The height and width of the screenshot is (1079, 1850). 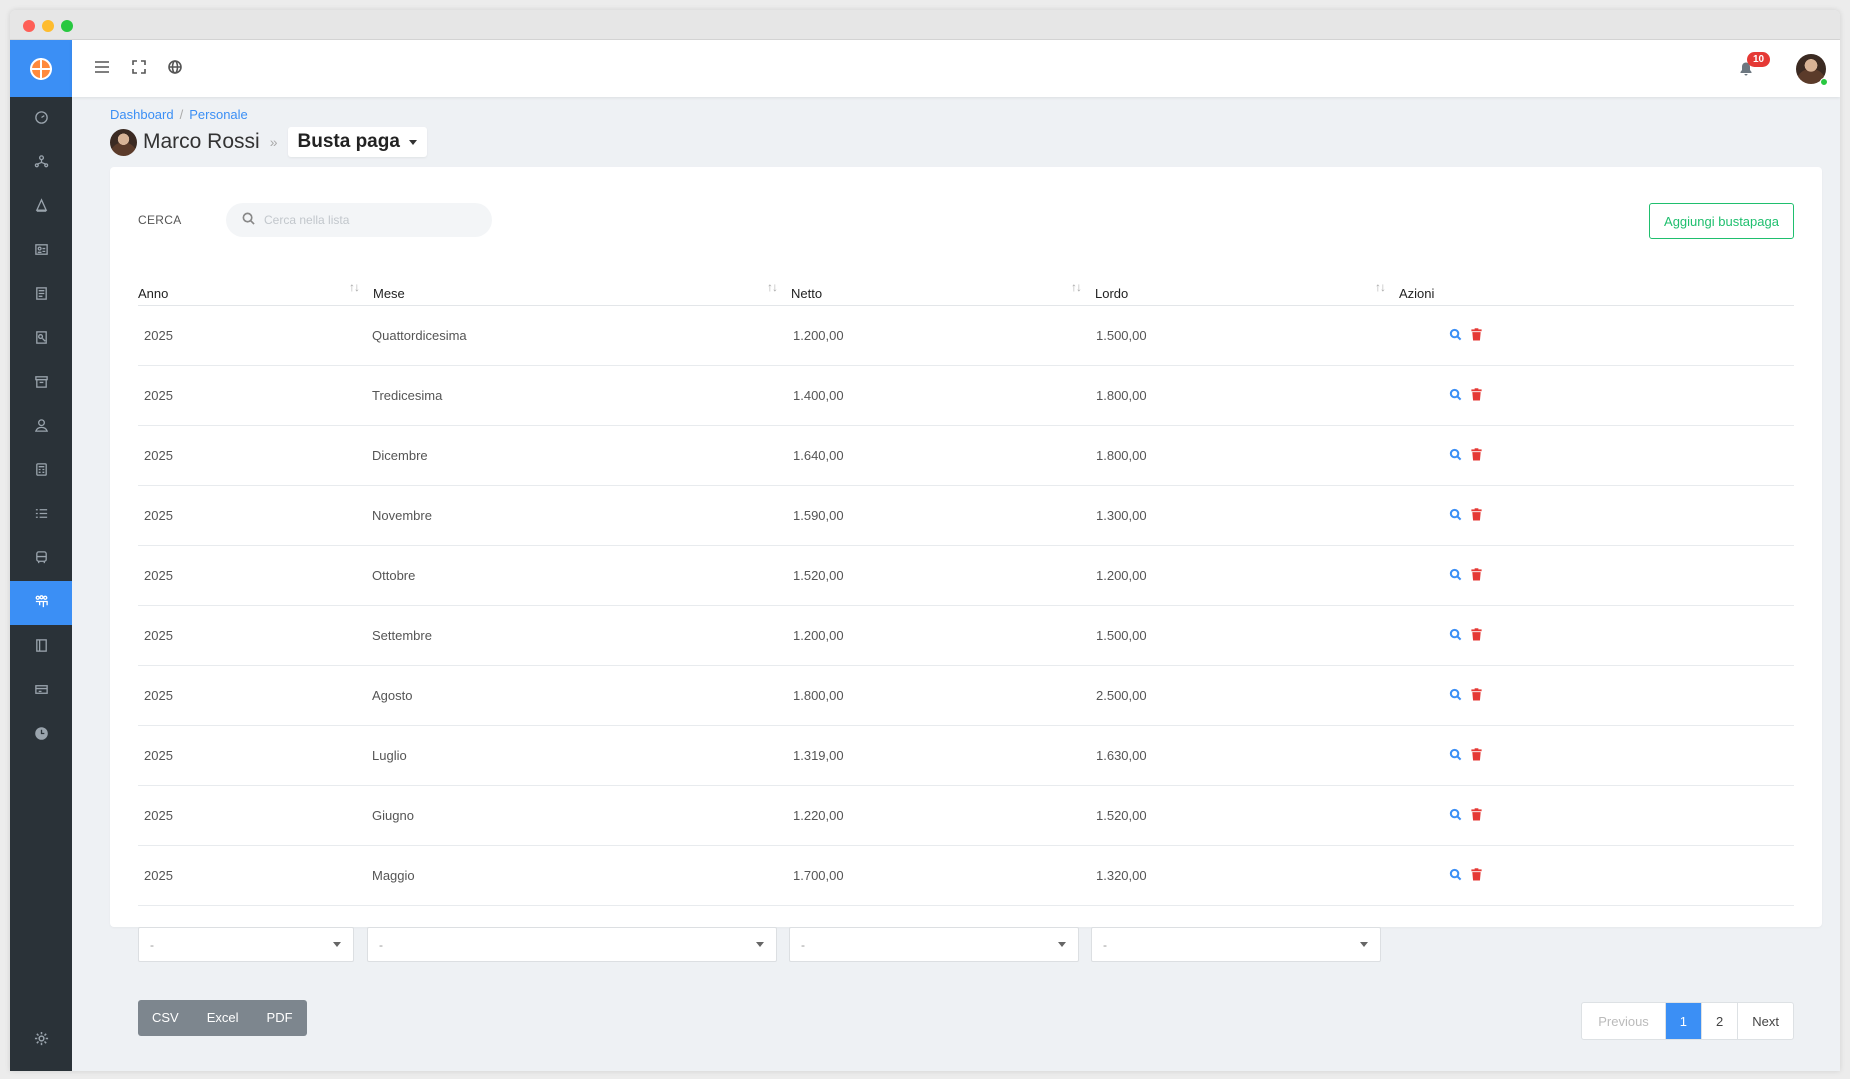 What do you see at coordinates (1824, 82) in the screenshot?
I see `online-status-indicator` at bounding box center [1824, 82].